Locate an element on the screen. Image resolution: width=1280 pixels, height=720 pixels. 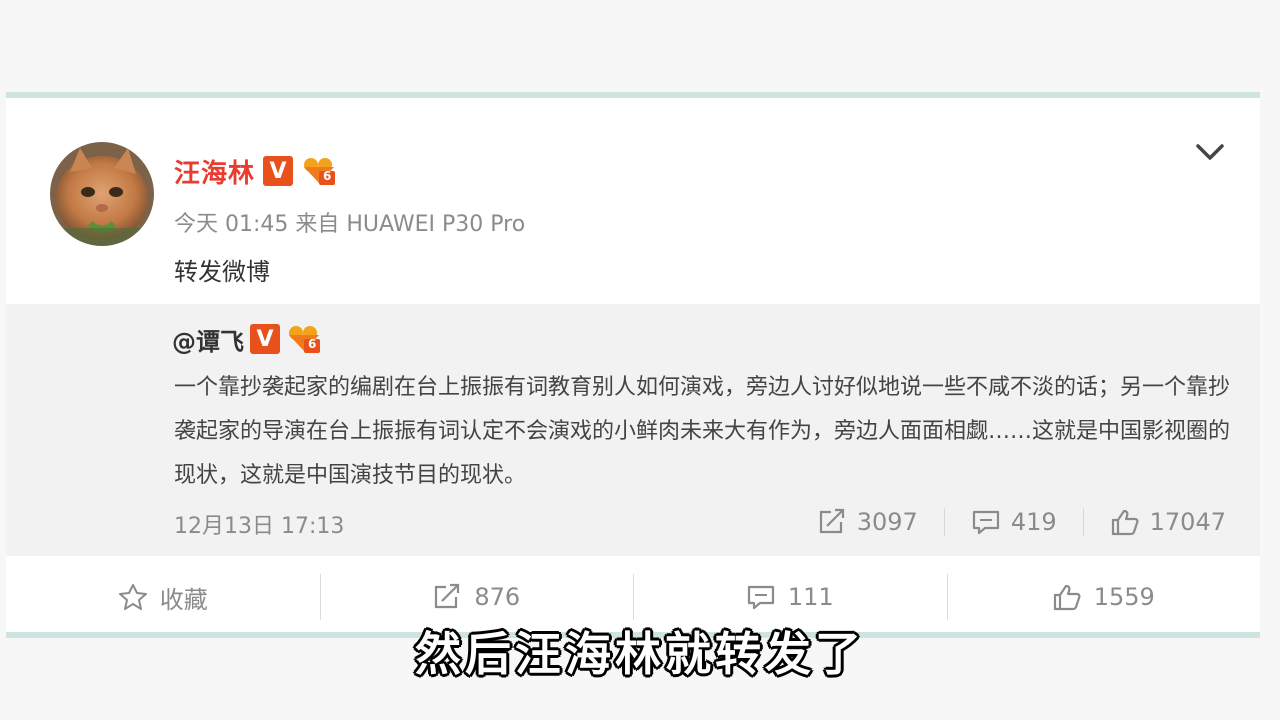
author-name: 汪海林 is located at coordinates (214, 171).